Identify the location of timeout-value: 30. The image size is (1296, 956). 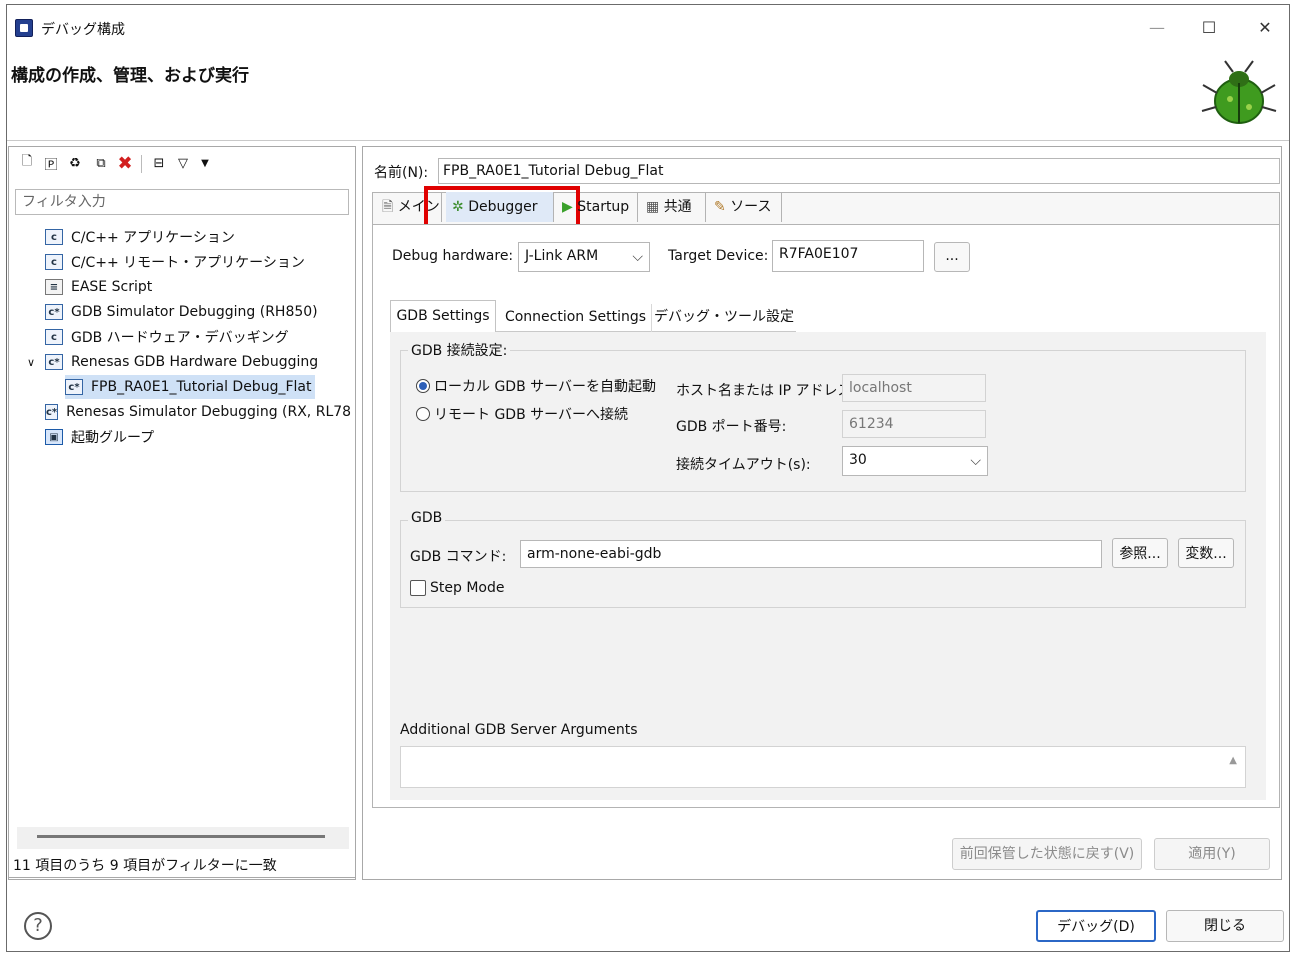
(858, 460).